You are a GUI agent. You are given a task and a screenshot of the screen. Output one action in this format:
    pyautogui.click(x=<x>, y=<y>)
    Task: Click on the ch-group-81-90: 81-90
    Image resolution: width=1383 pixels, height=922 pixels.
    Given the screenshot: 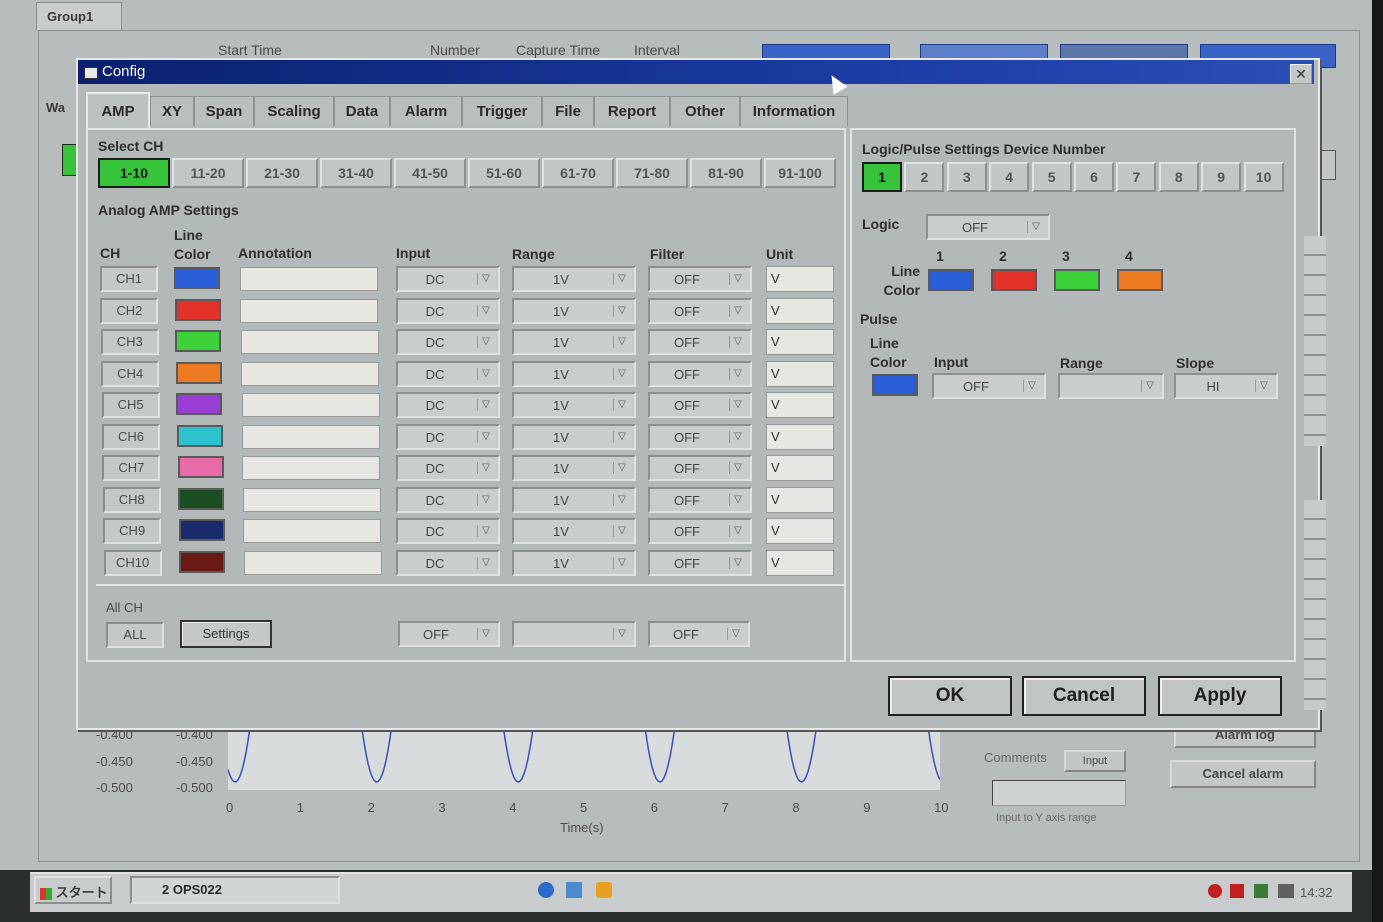 What is the action you would take?
    pyautogui.click(x=726, y=173)
    